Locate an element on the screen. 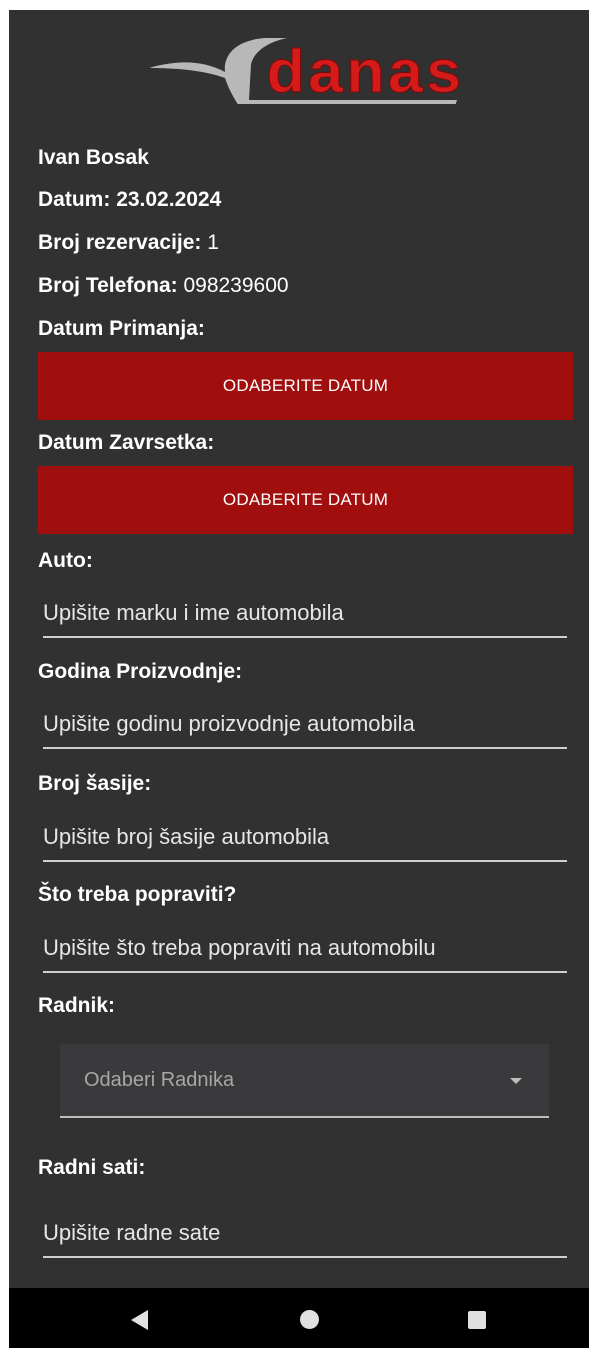 The image size is (589, 1348). phone-label: Broj Telefona: is located at coordinates (108, 285).